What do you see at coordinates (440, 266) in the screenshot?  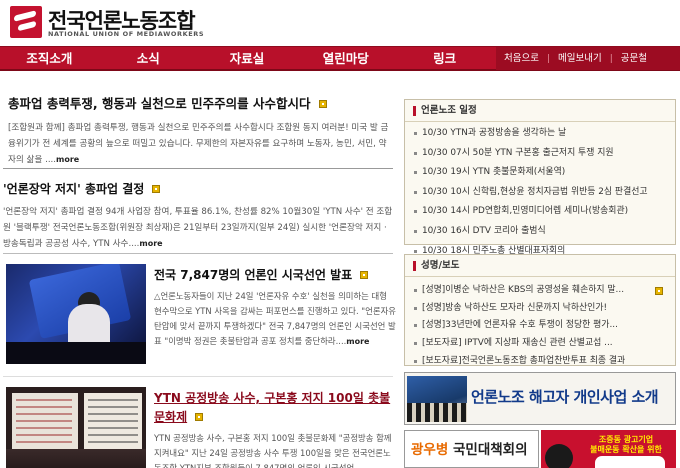 I see `press-title: 성명/보도` at bounding box center [440, 266].